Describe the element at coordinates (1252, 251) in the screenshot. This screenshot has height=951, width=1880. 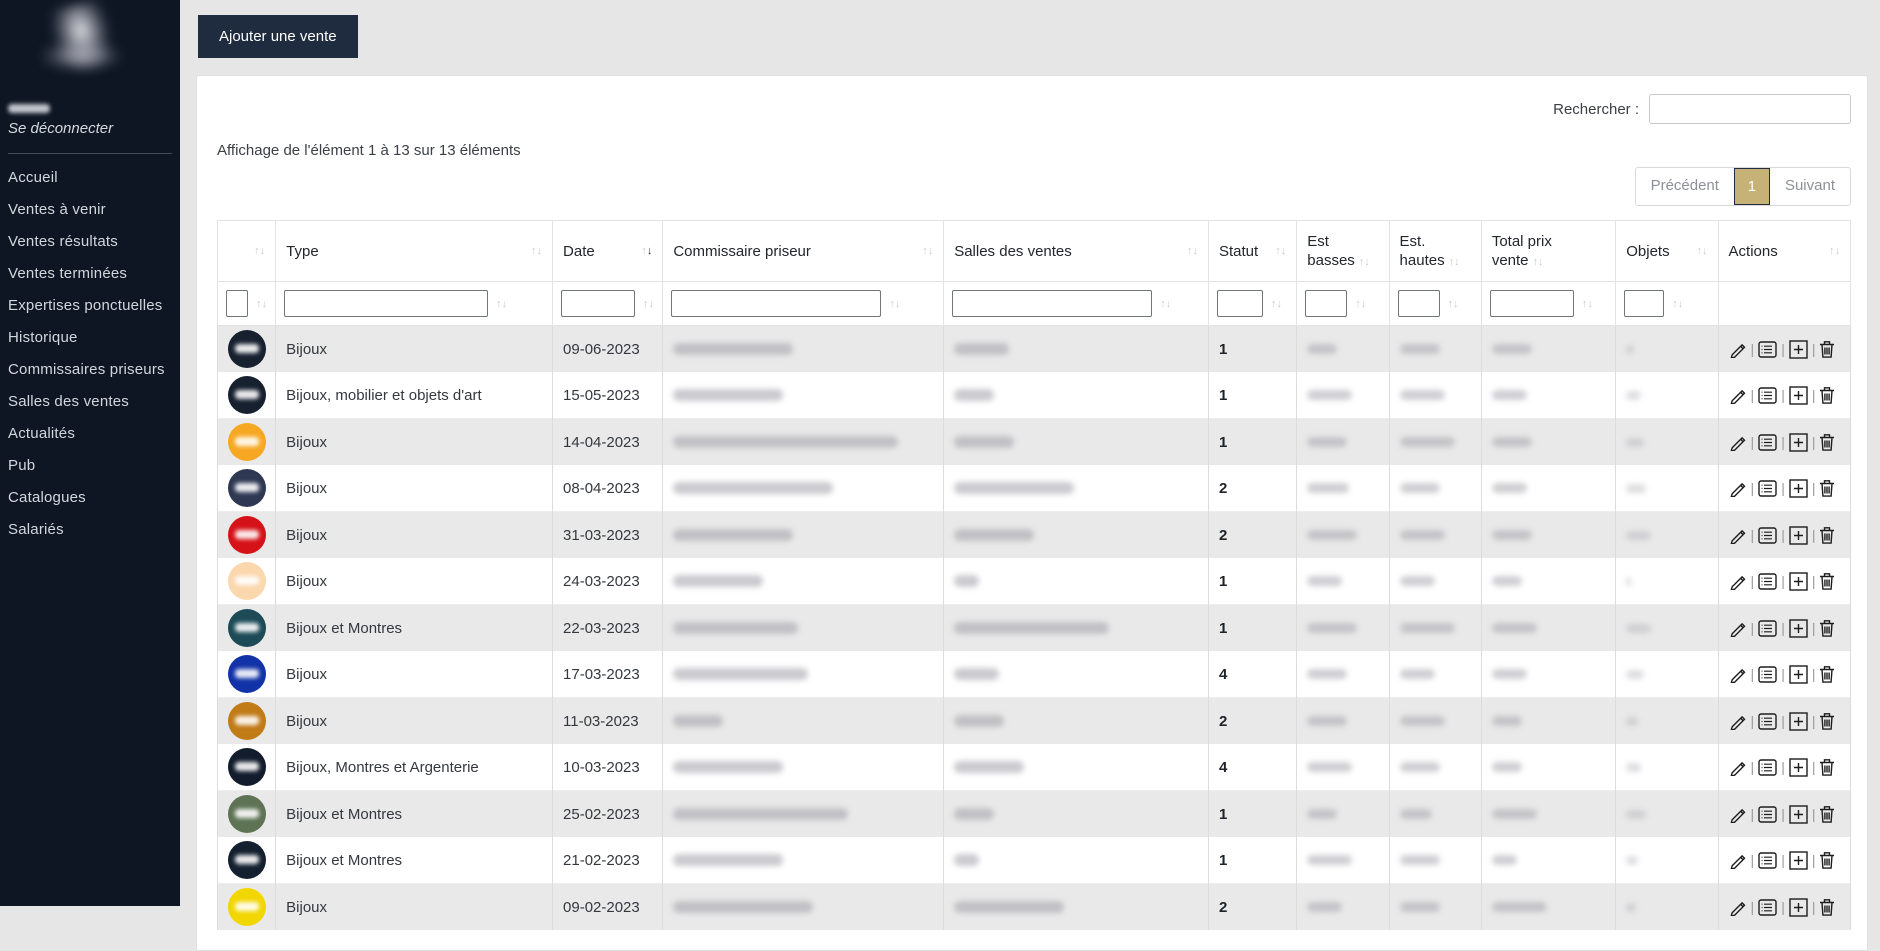
I see `column-header-statut: Statut ↑↓` at that location.